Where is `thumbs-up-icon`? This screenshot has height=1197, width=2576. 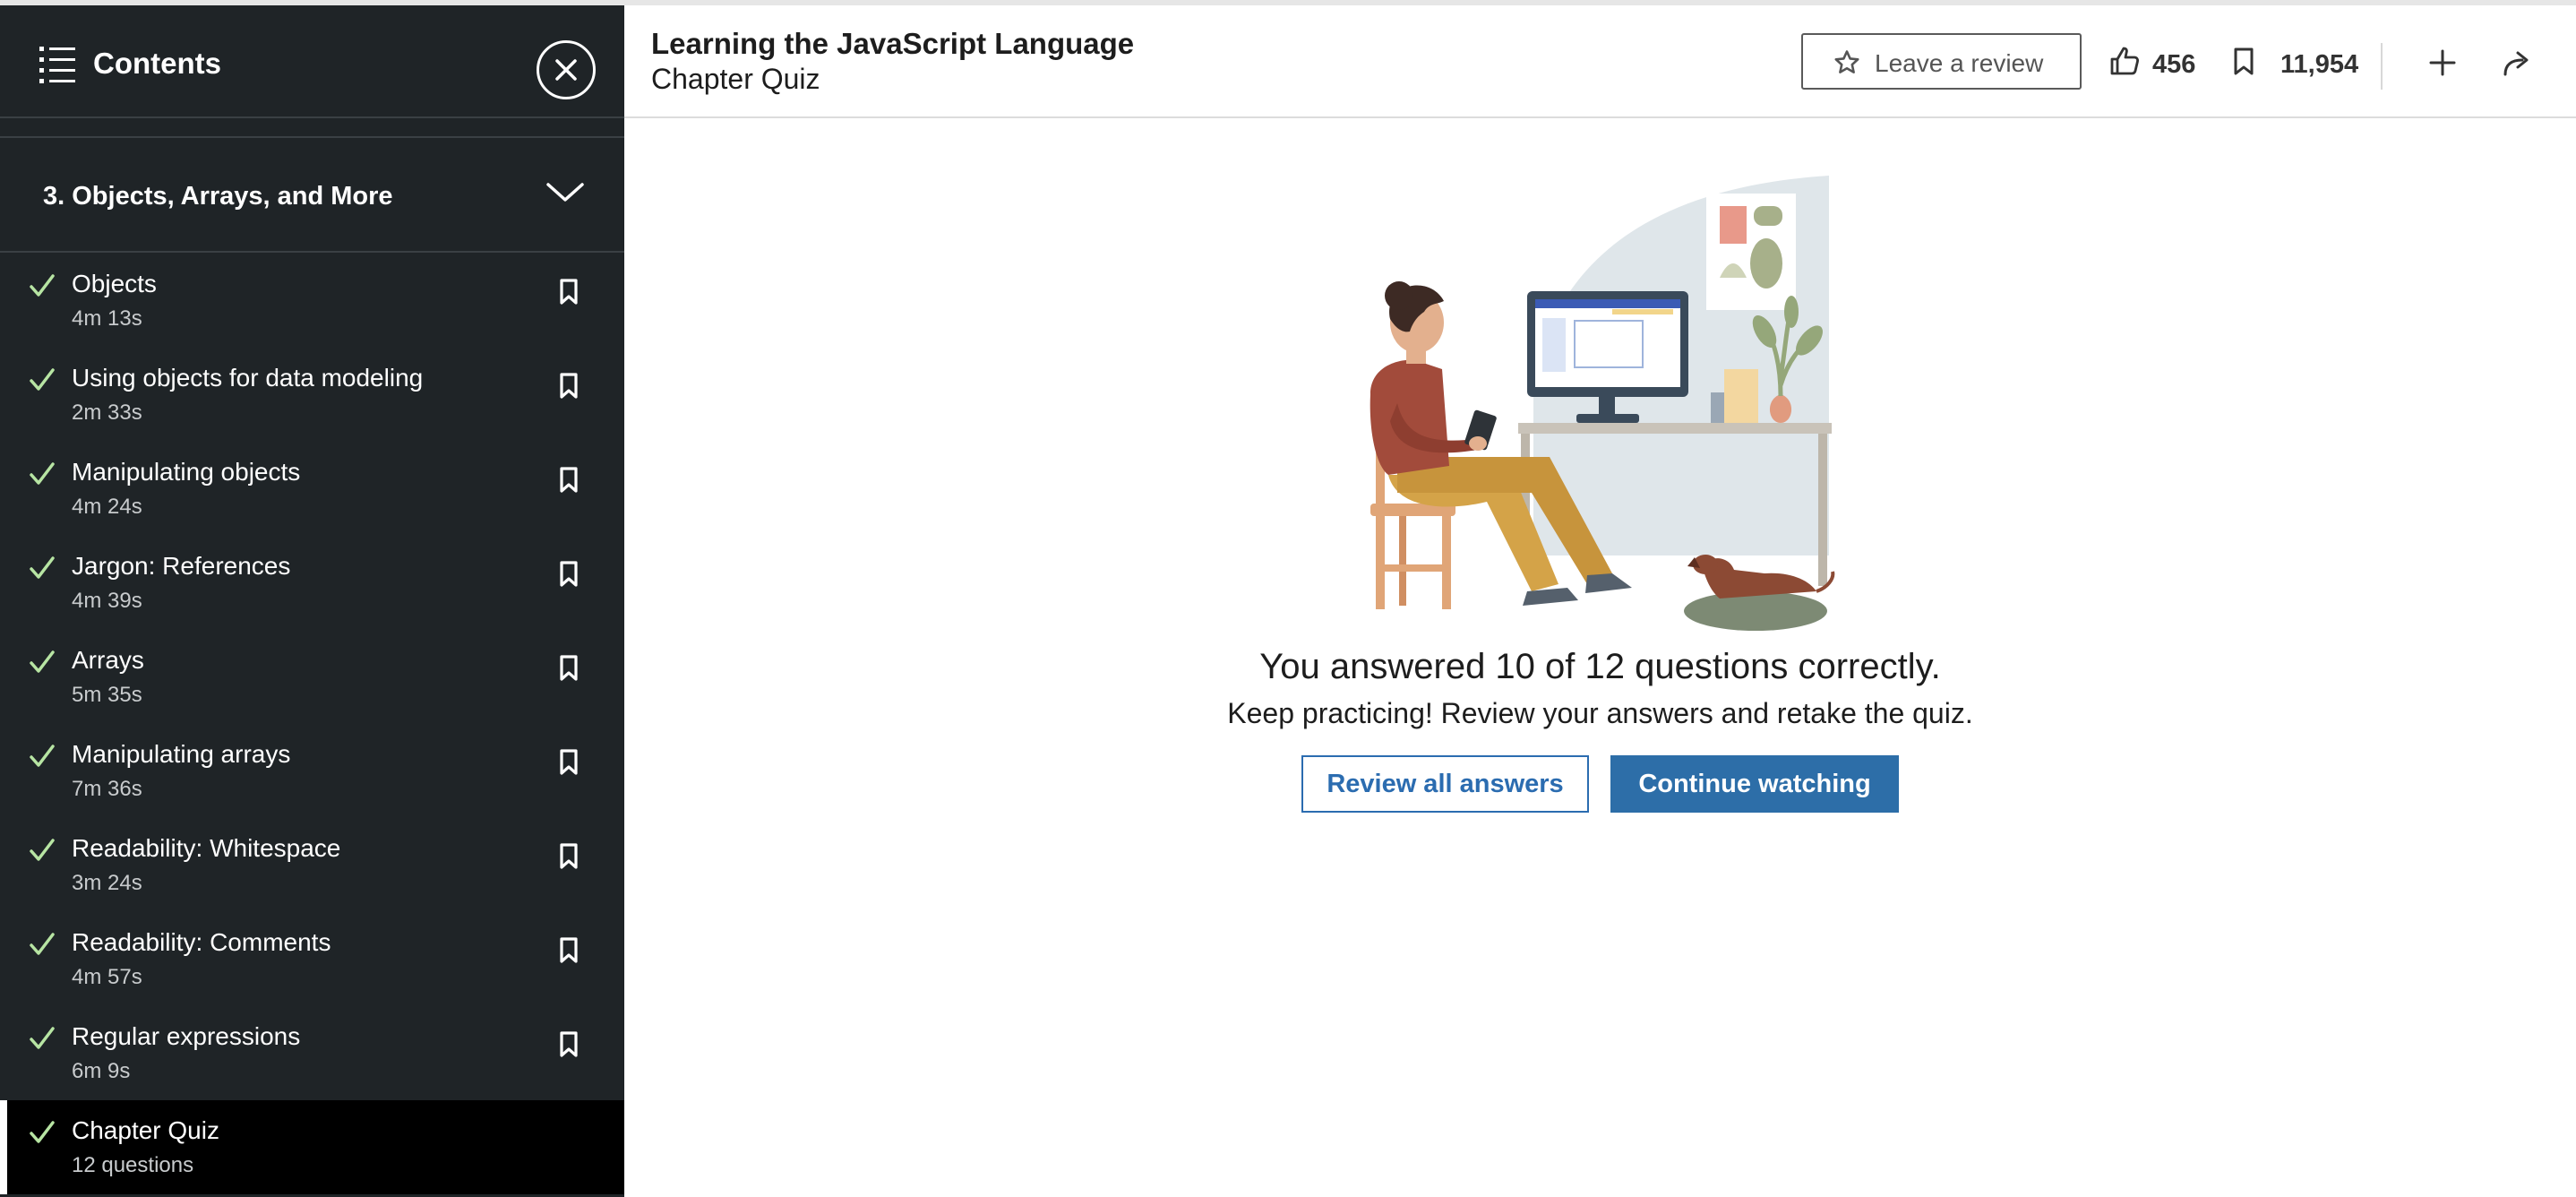
thumbs-up-icon is located at coordinates (2124, 61).